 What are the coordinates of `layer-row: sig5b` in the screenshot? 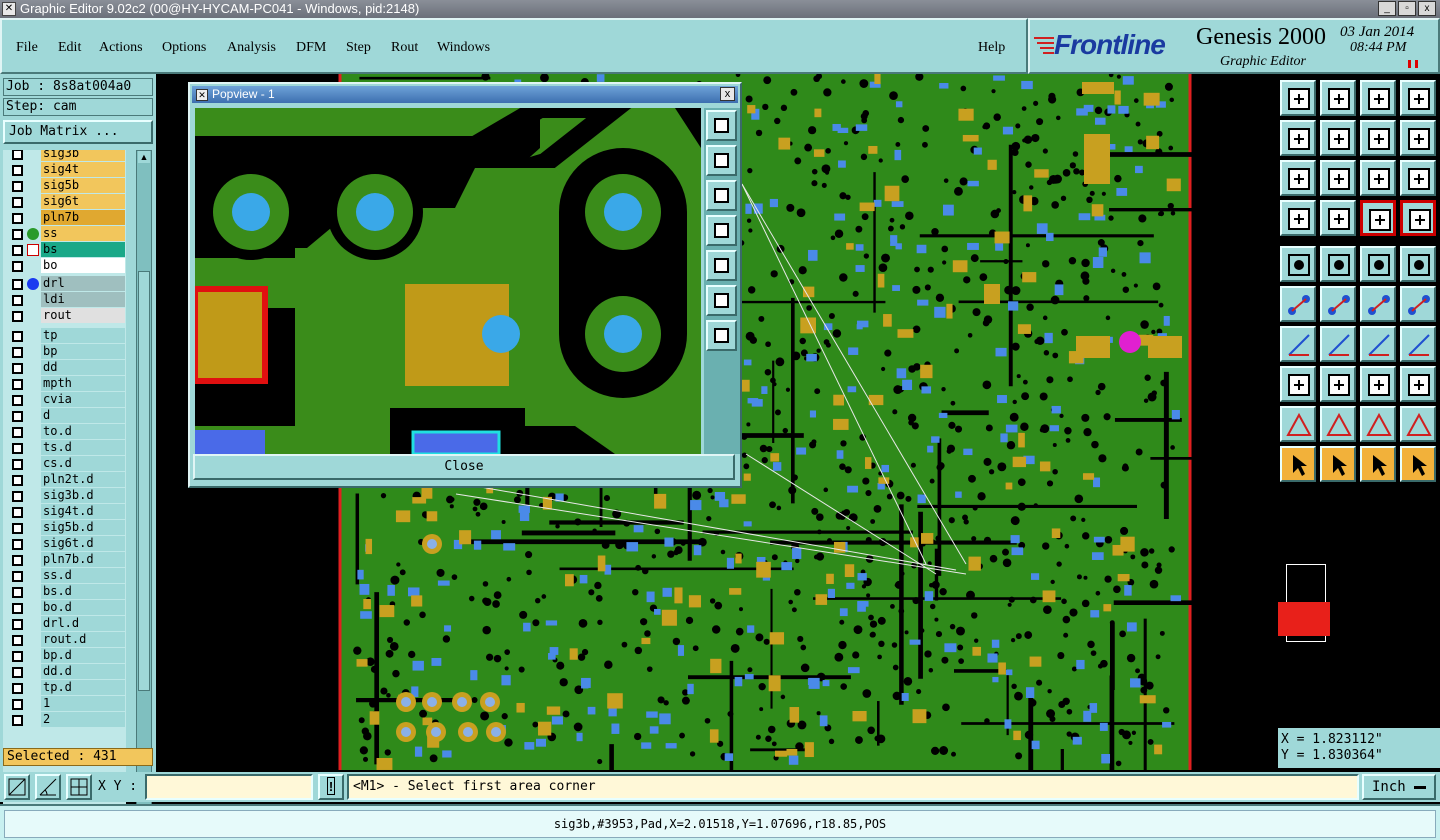 It's located at (64, 186).